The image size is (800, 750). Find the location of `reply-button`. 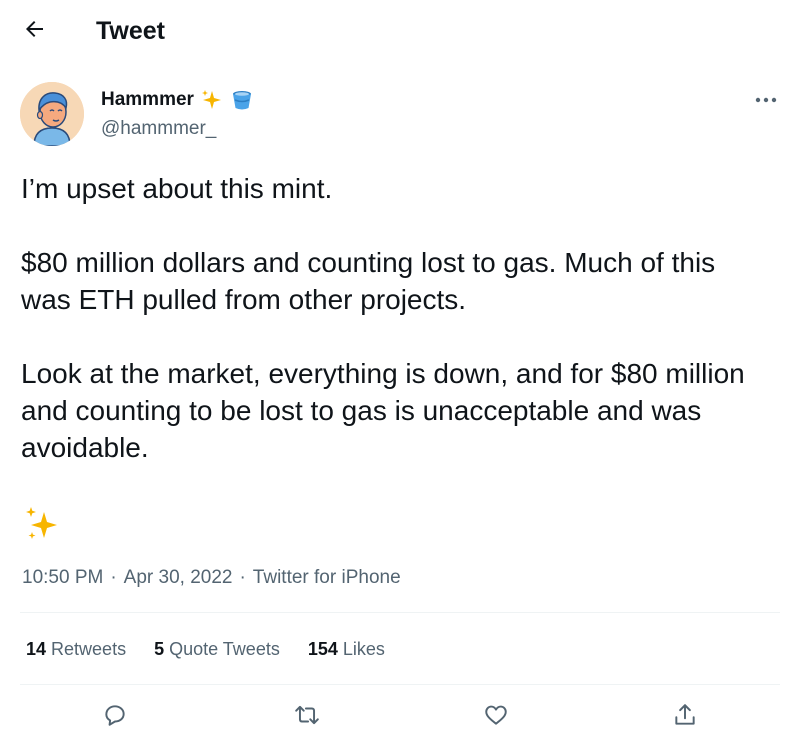

reply-button is located at coordinates (115, 717).